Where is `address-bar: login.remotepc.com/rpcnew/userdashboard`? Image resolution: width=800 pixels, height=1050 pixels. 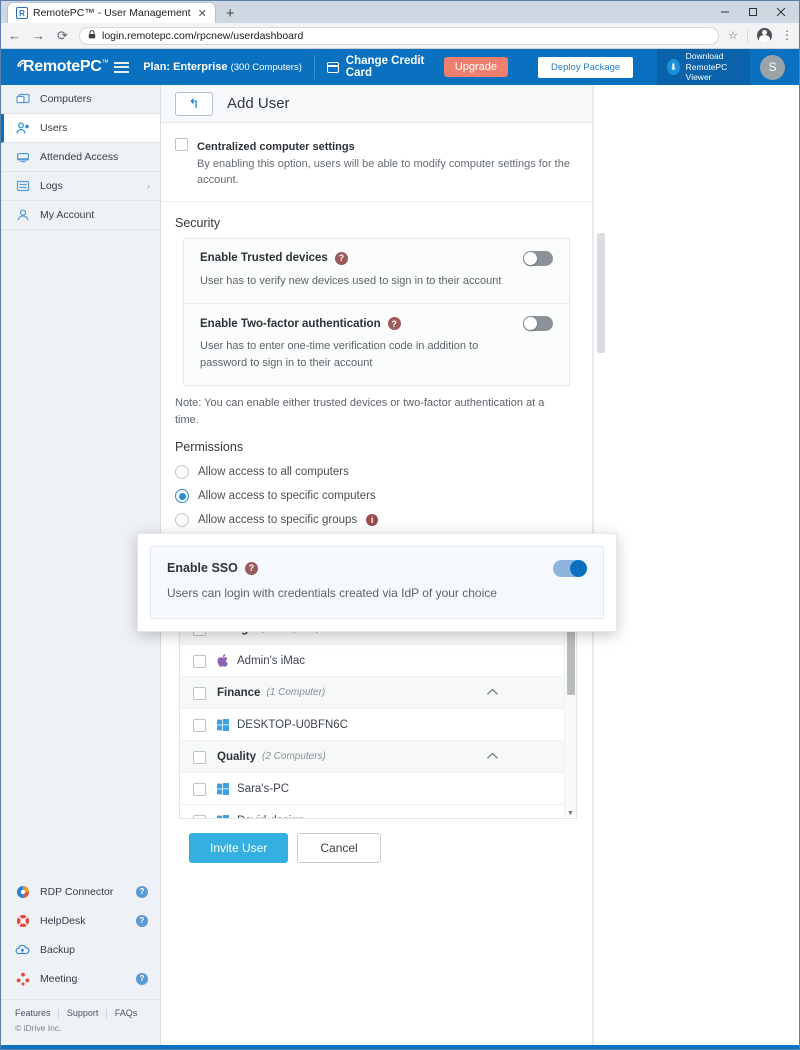 address-bar: login.remotepc.com/rpcnew/userdashboard is located at coordinates (399, 35).